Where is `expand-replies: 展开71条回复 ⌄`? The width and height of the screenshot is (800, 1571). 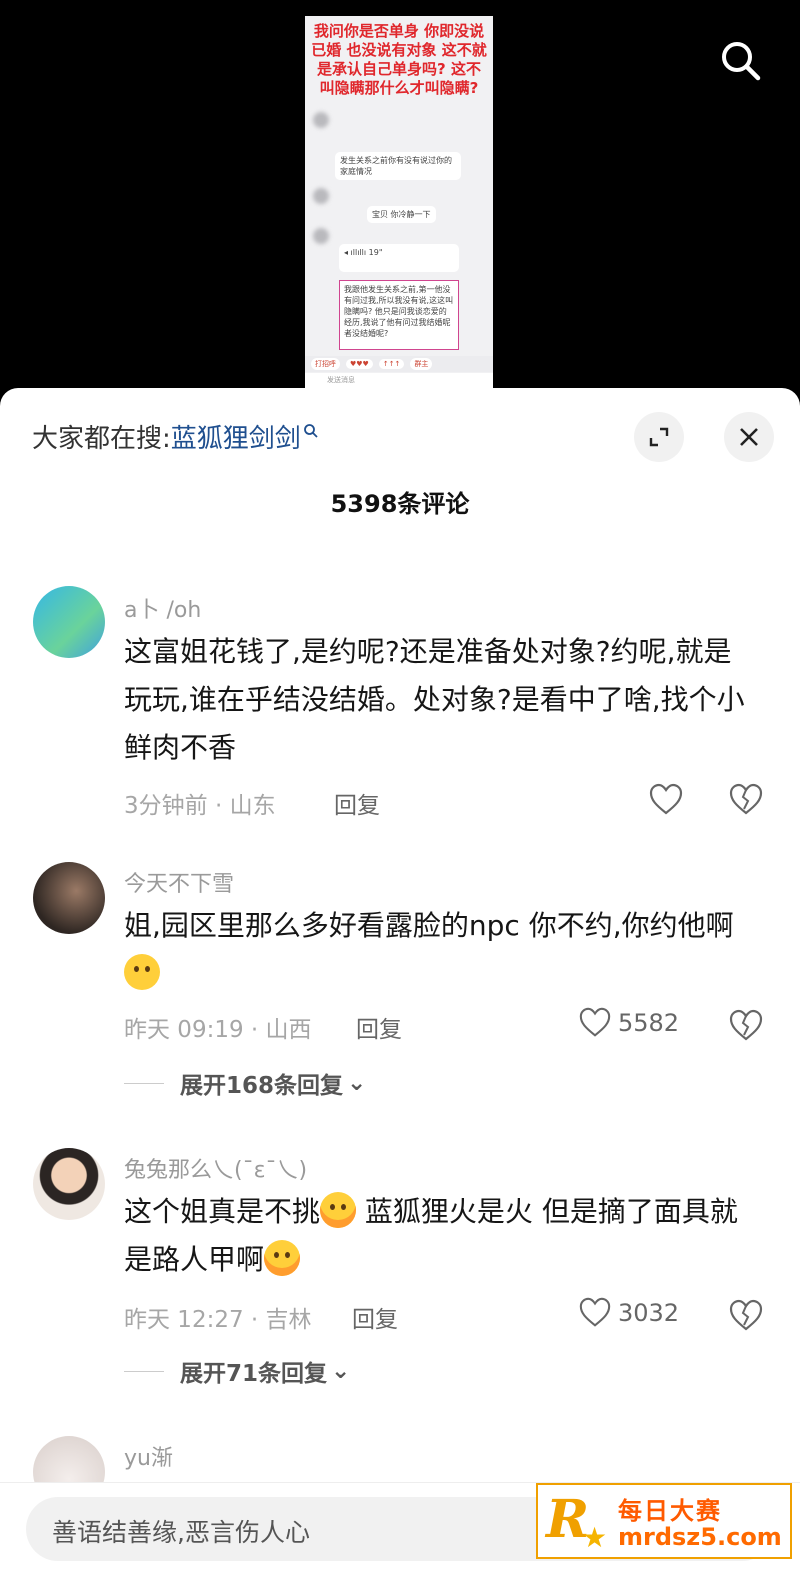 expand-replies: 展开71条回复 ⌄ is located at coordinates (237, 1371).